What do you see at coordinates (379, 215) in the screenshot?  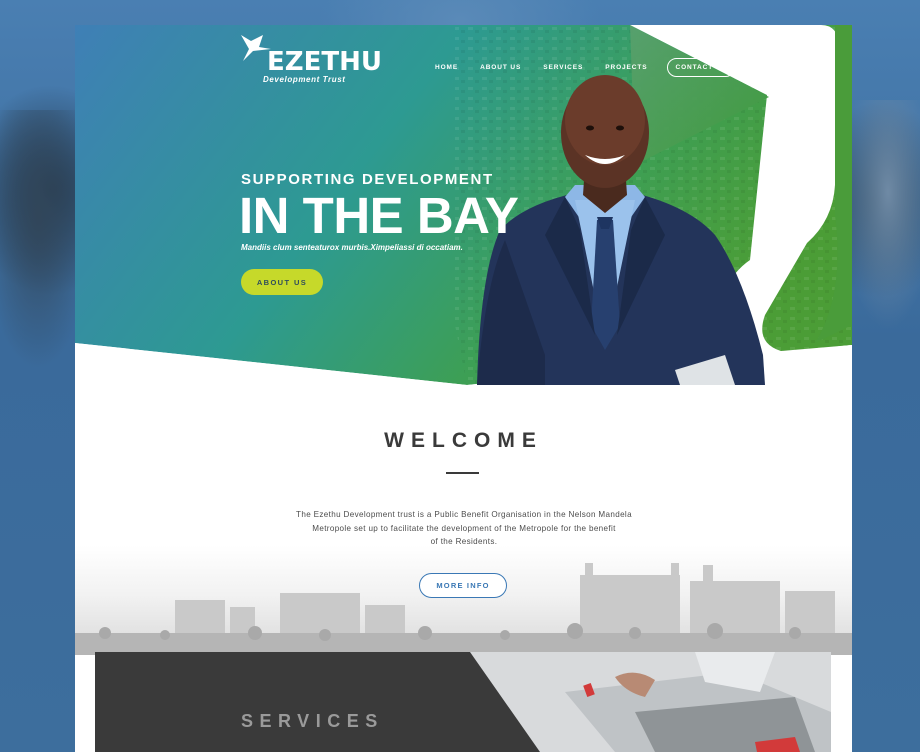 I see `hero-title: IN THE BAY` at bounding box center [379, 215].